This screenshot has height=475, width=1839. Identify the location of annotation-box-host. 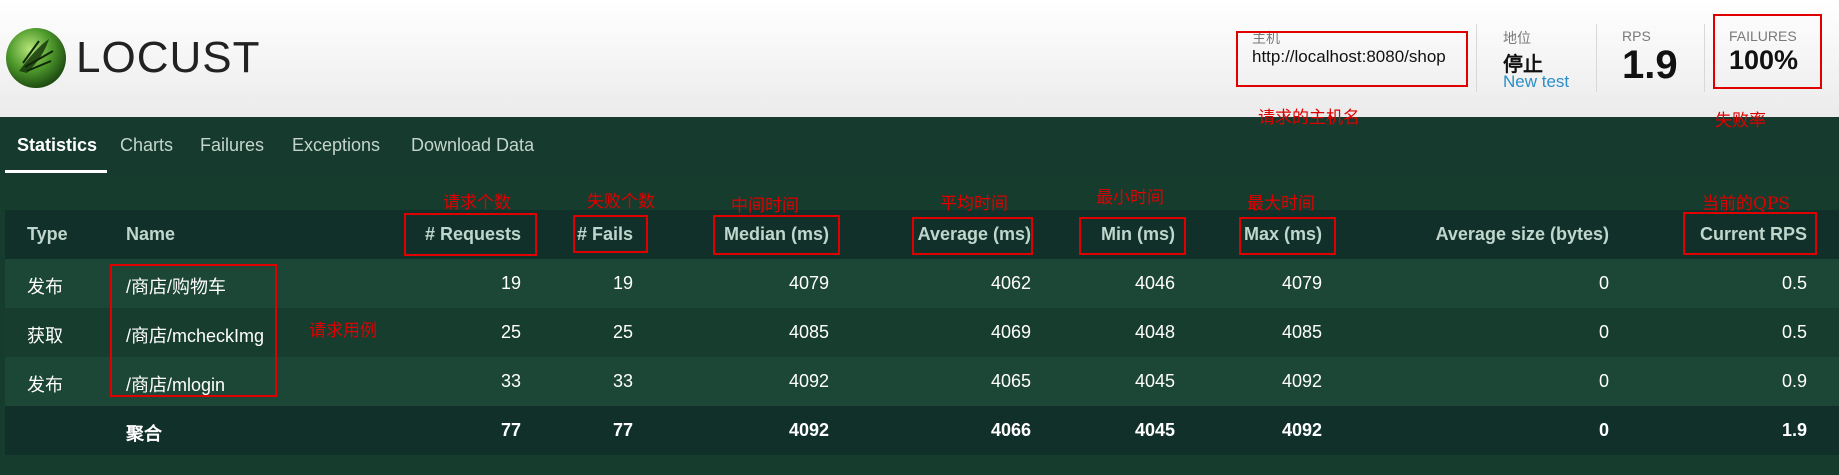
(1352, 59).